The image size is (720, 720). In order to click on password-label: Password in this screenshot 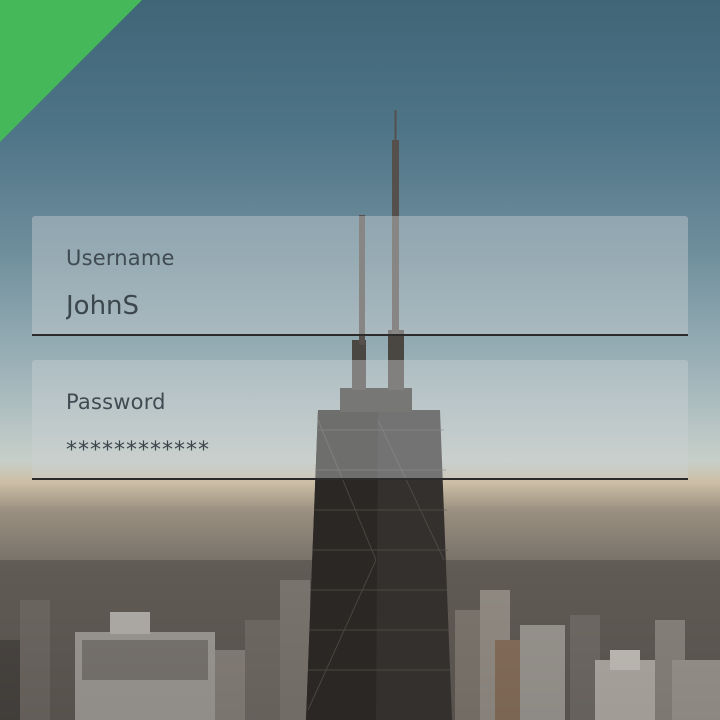, I will do `click(116, 402)`.